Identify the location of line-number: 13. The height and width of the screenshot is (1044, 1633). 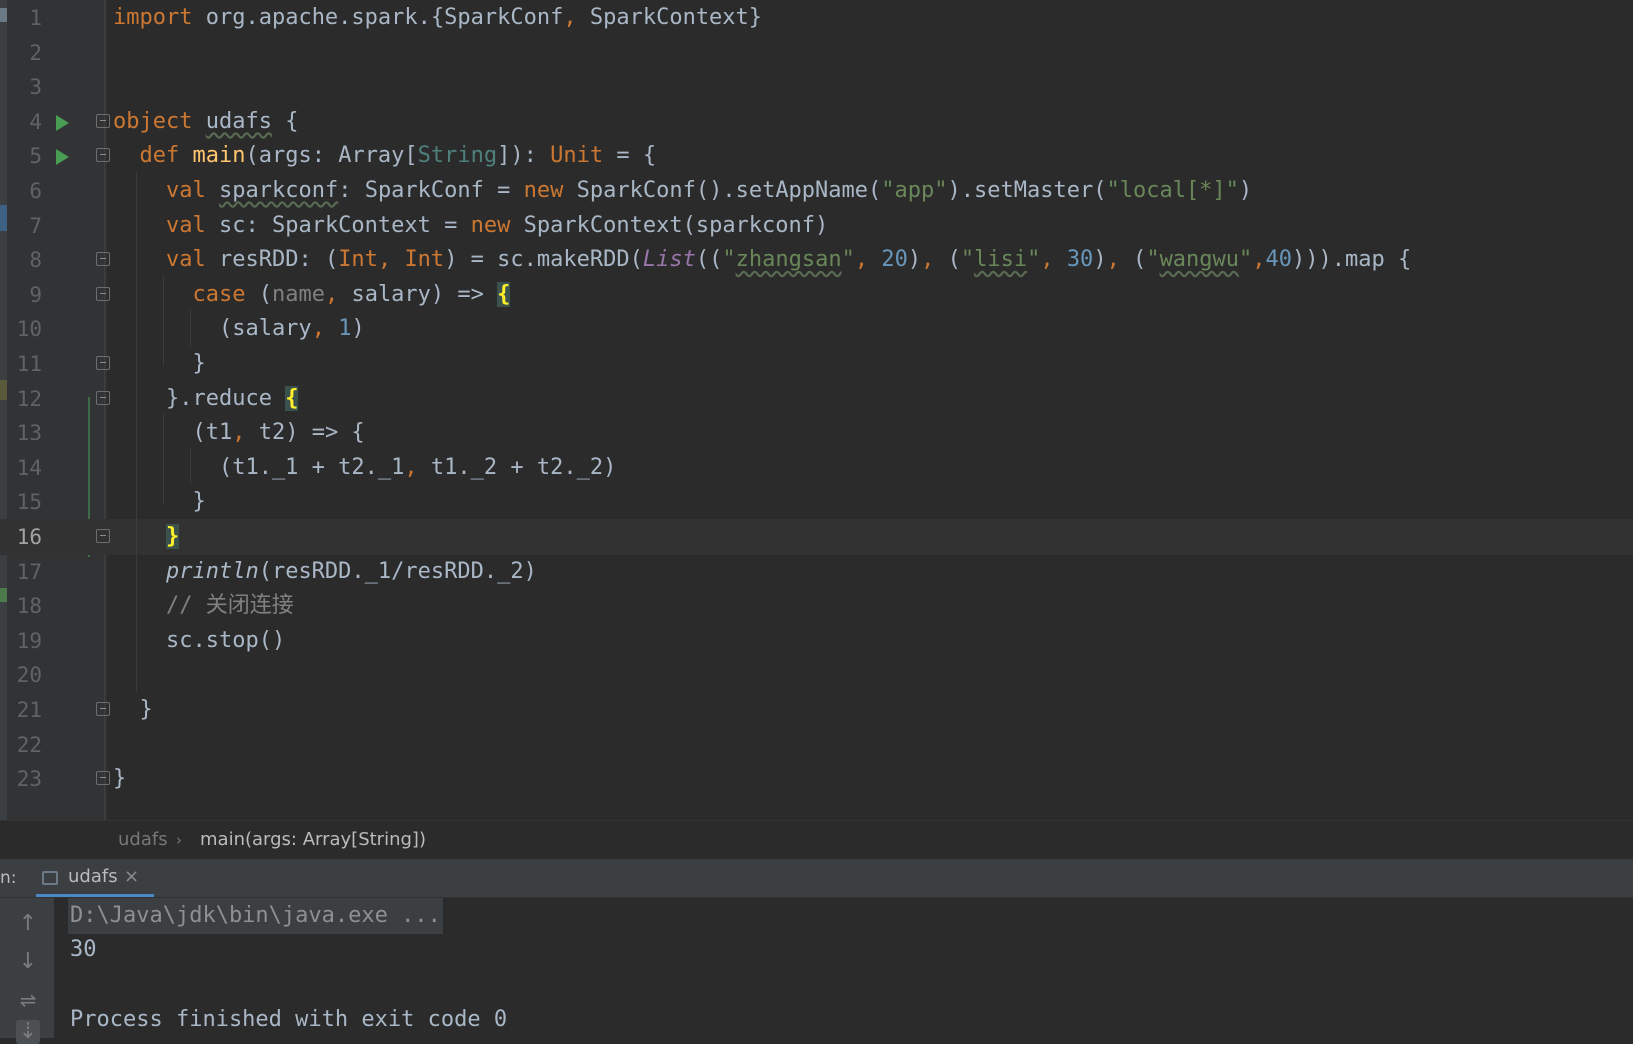
(29, 433).